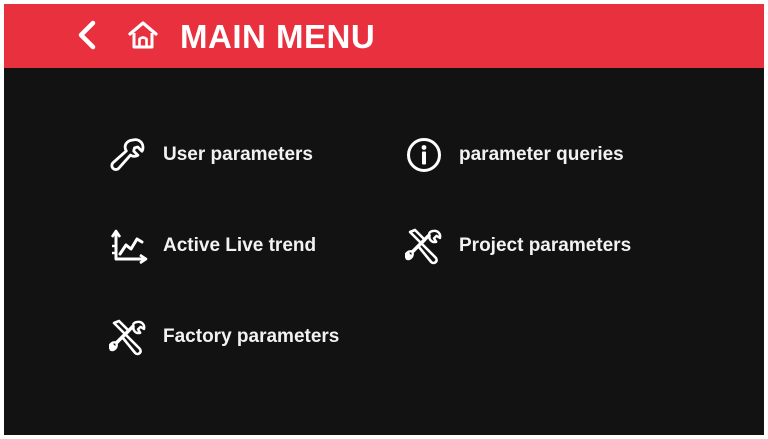 The height and width of the screenshot is (439, 768). Describe the element at coordinates (240, 245) in the screenshot. I see `menu-item-label: Active Live trend` at that location.